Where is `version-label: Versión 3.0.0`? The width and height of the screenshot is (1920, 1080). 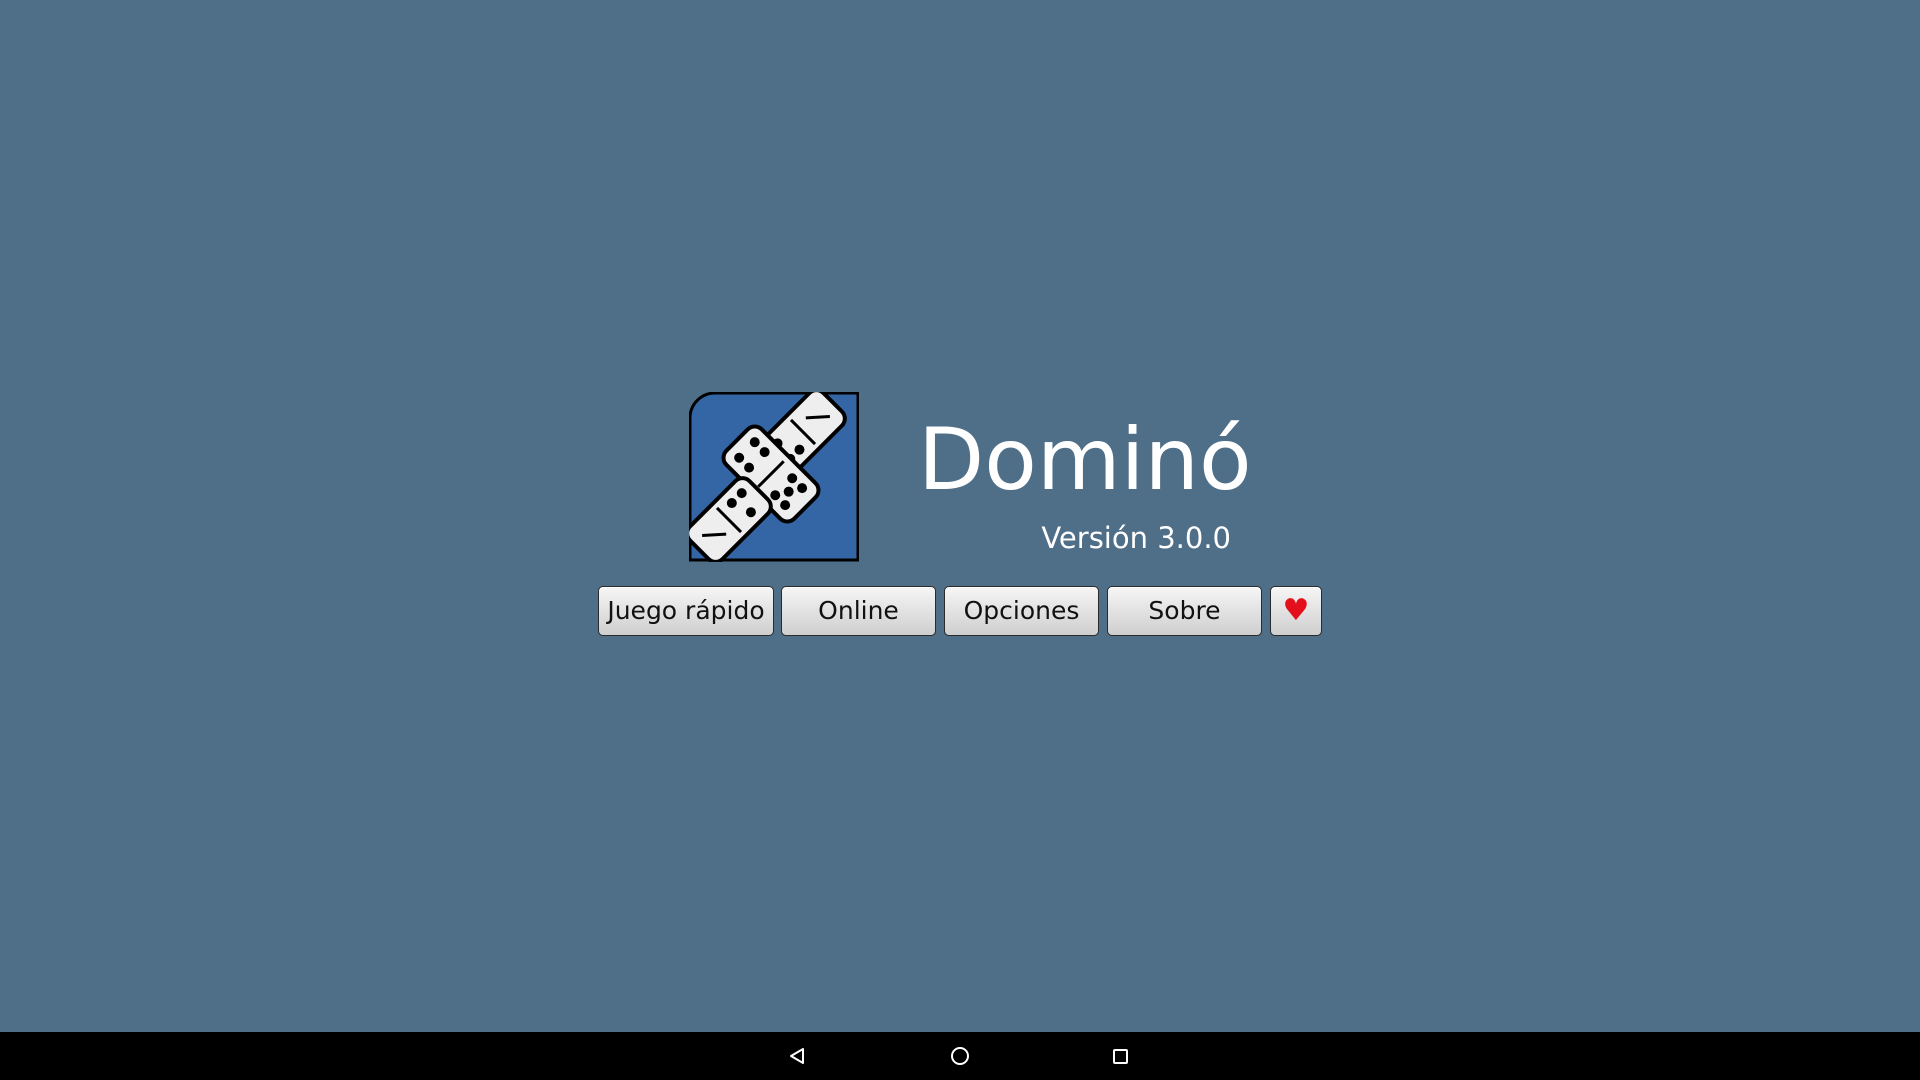
version-label: Versión 3.0.0 is located at coordinates (1136, 538).